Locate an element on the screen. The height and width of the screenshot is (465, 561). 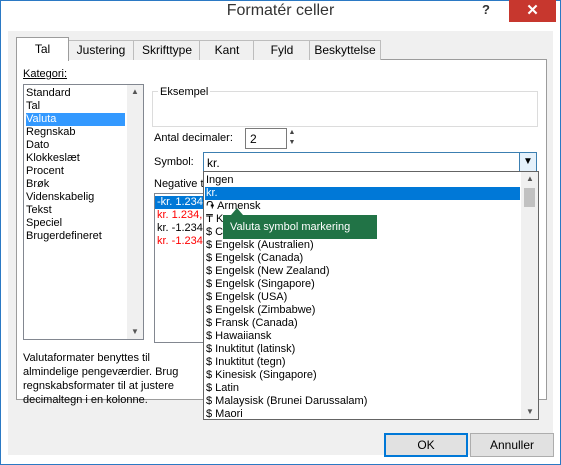
symbol-label: Symbol: is located at coordinates (174, 162).